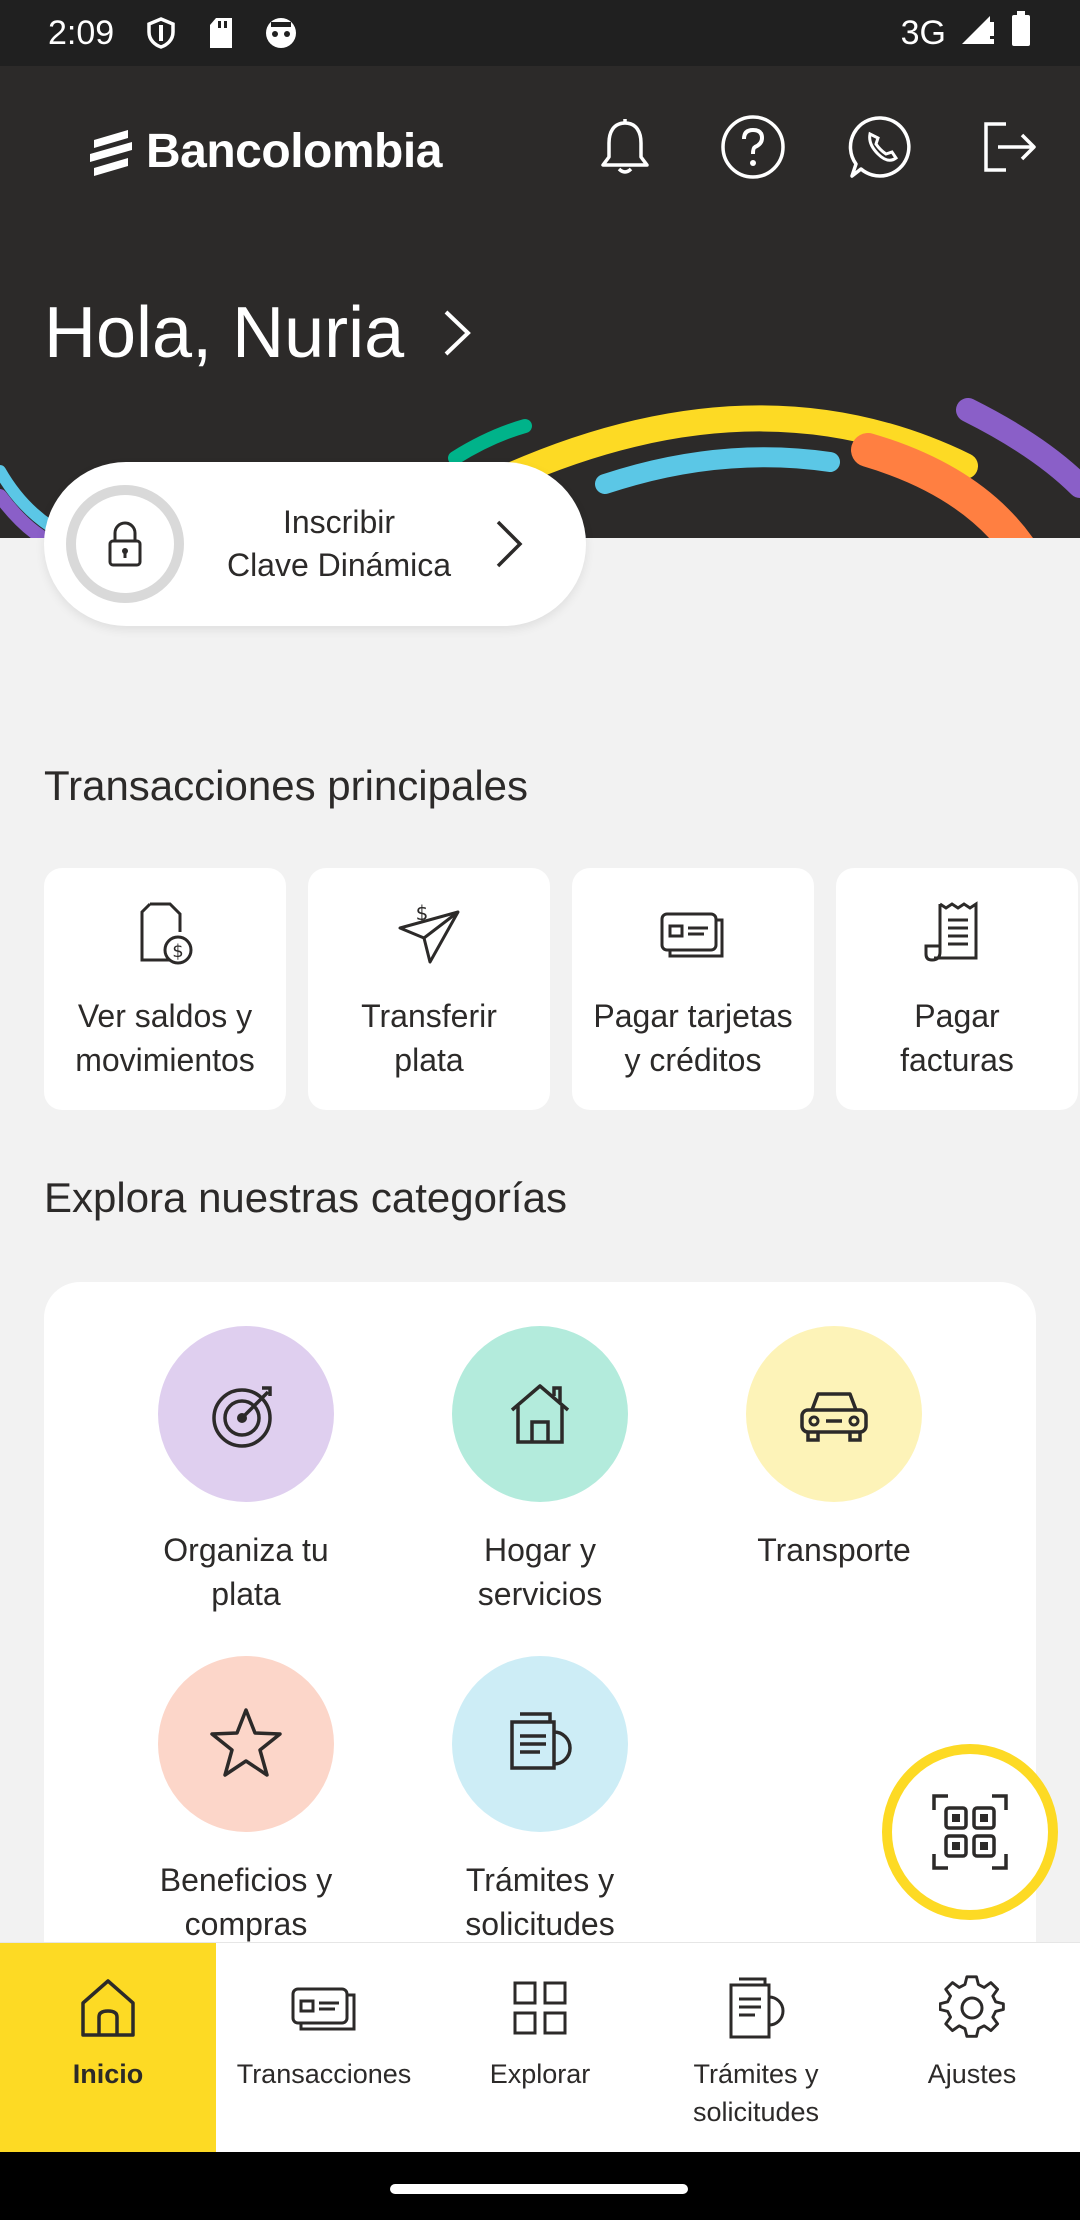 This screenshot has height=2220, width=1080. Describe the element at coordinates (108, 2008) in the screenshot. I see `home-icon` at that location.